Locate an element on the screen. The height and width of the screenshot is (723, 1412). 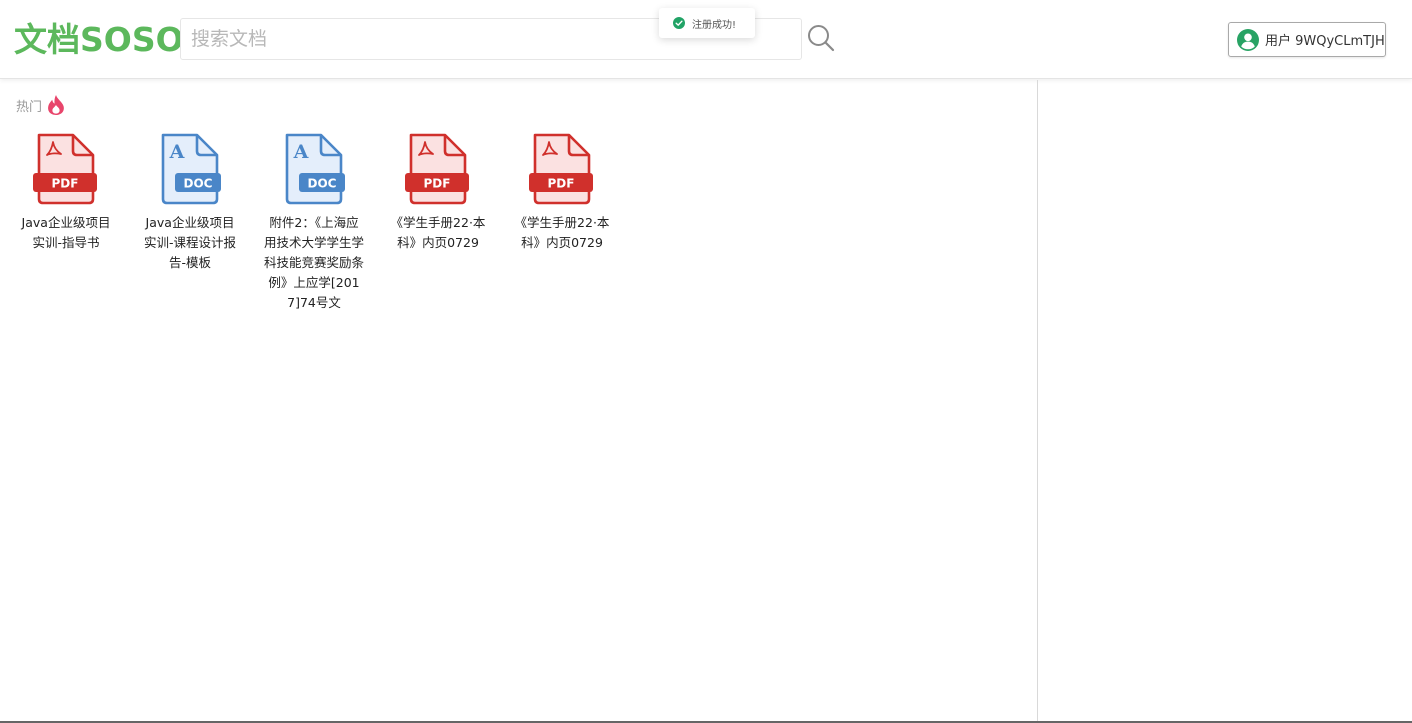
search-icon is located at coordinates (821, 37).